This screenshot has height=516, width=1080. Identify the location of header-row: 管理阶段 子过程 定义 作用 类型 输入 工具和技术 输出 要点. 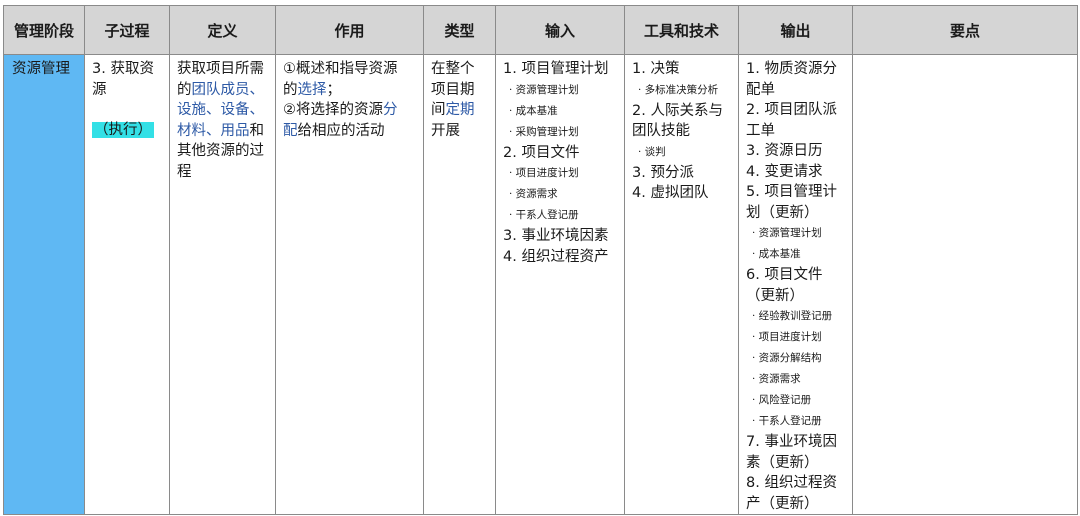
(540, 30).